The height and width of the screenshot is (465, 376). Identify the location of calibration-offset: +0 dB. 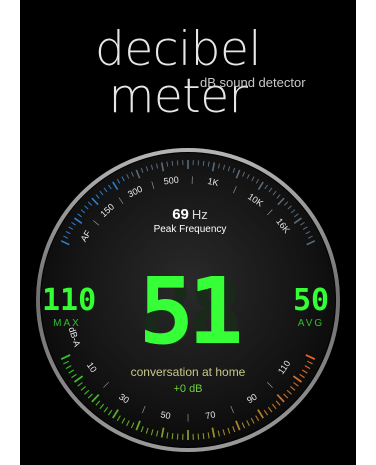
(188, 389).